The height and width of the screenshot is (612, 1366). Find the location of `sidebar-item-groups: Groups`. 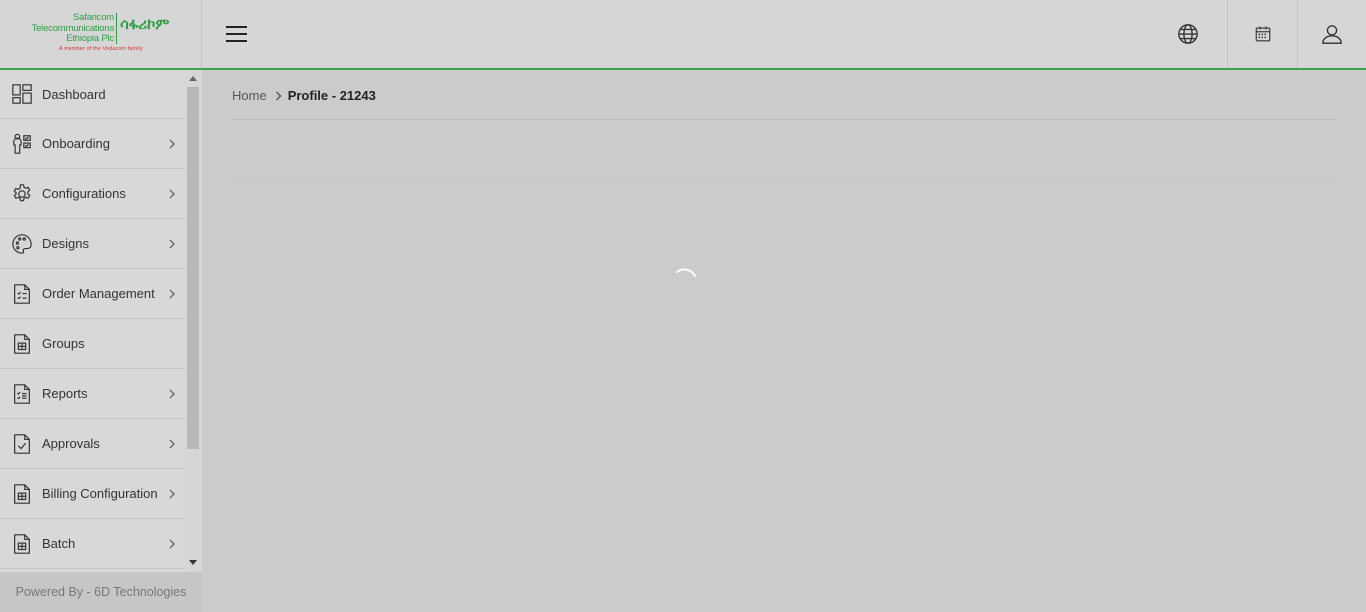

sidebar-item-groups: Groups is located at coordinates (92, 344).